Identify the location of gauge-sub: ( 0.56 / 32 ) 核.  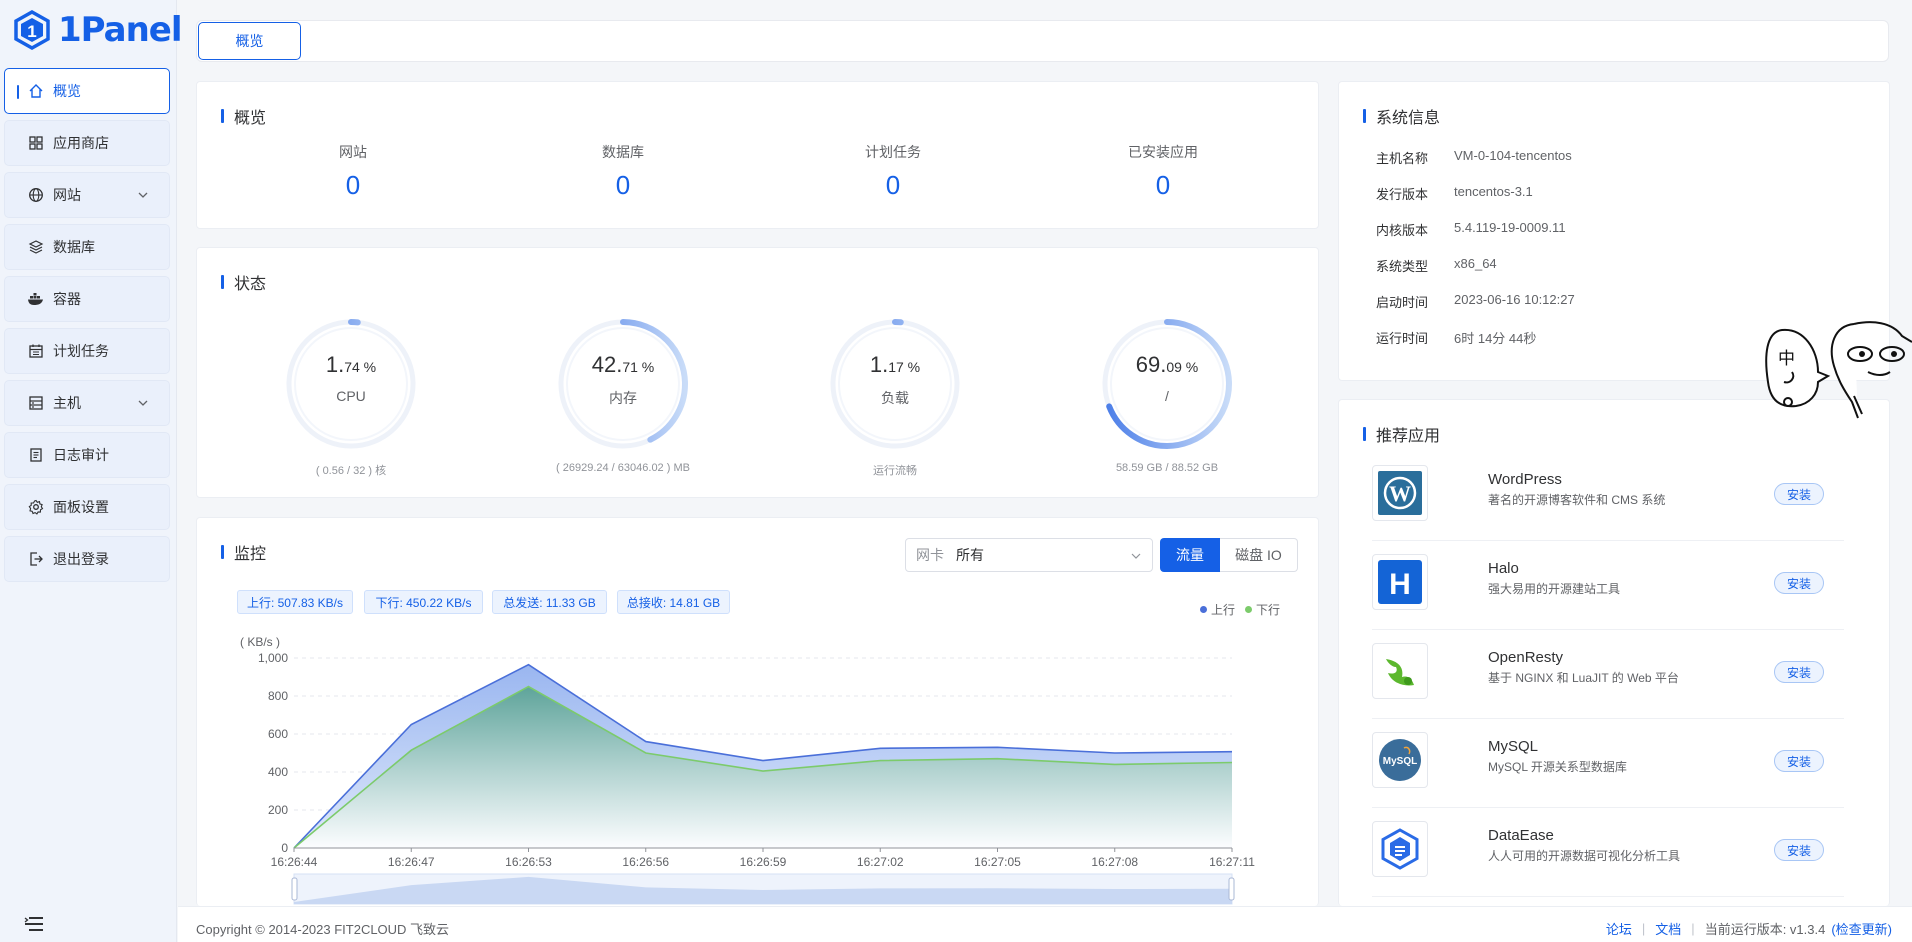
(351, 471).